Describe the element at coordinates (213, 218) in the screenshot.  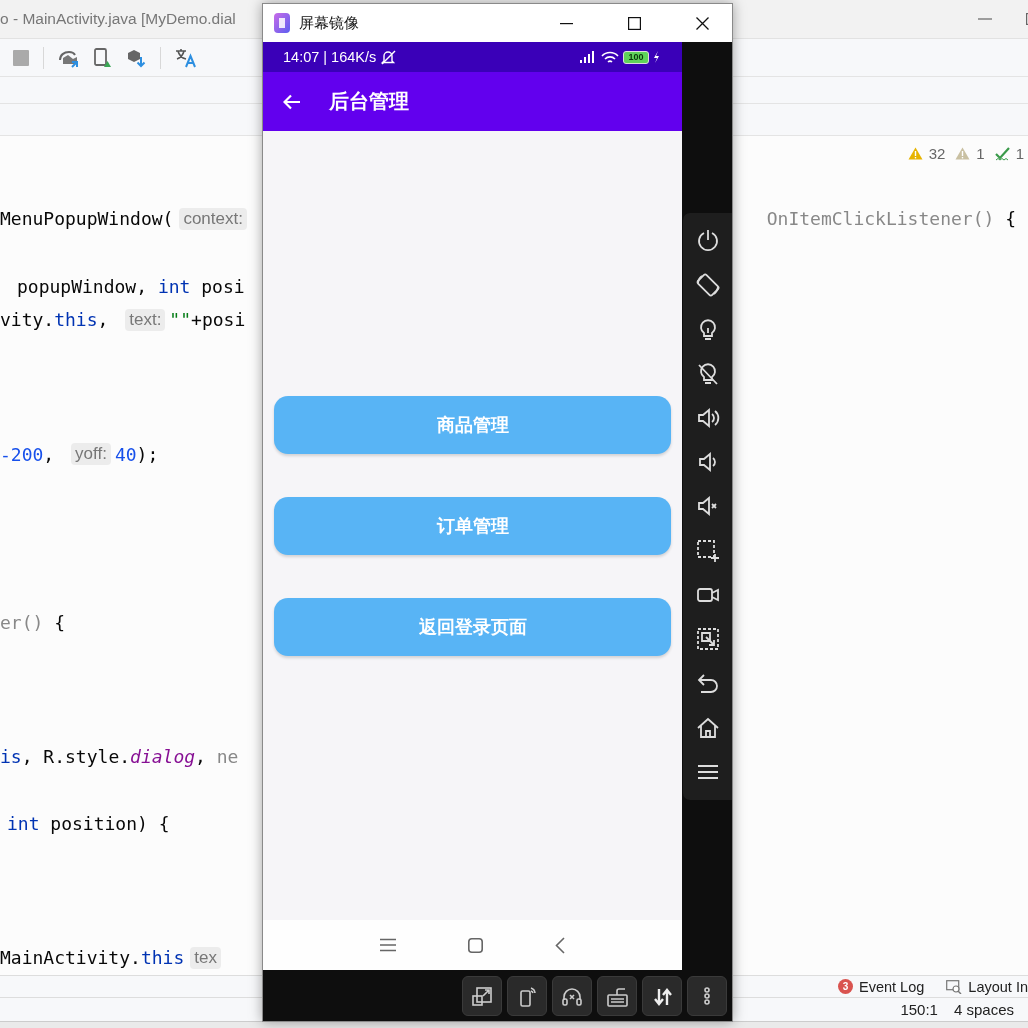
I see `parameter-hint: context:` at that location.